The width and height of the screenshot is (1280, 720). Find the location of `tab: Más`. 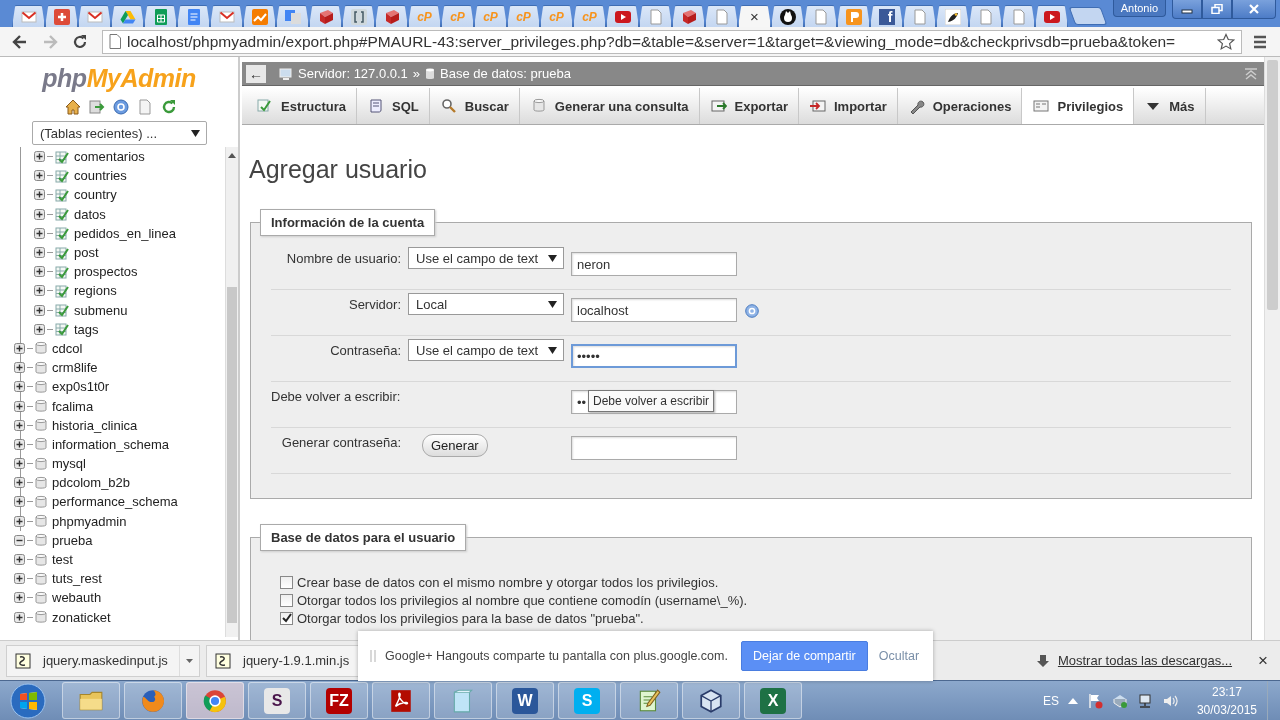

tab: Más is located at coordinates (1170, 106).